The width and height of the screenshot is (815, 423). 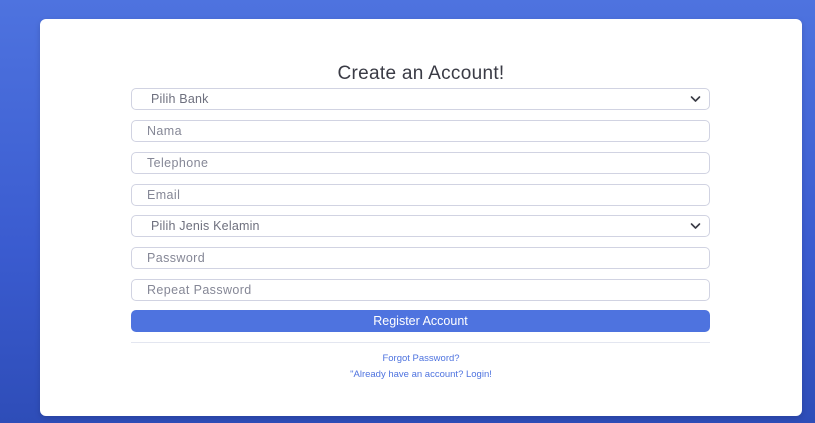 What do you see at coordinates (420, 342) in the screenshot?
I see `divider` at bounding box center [420, 342].